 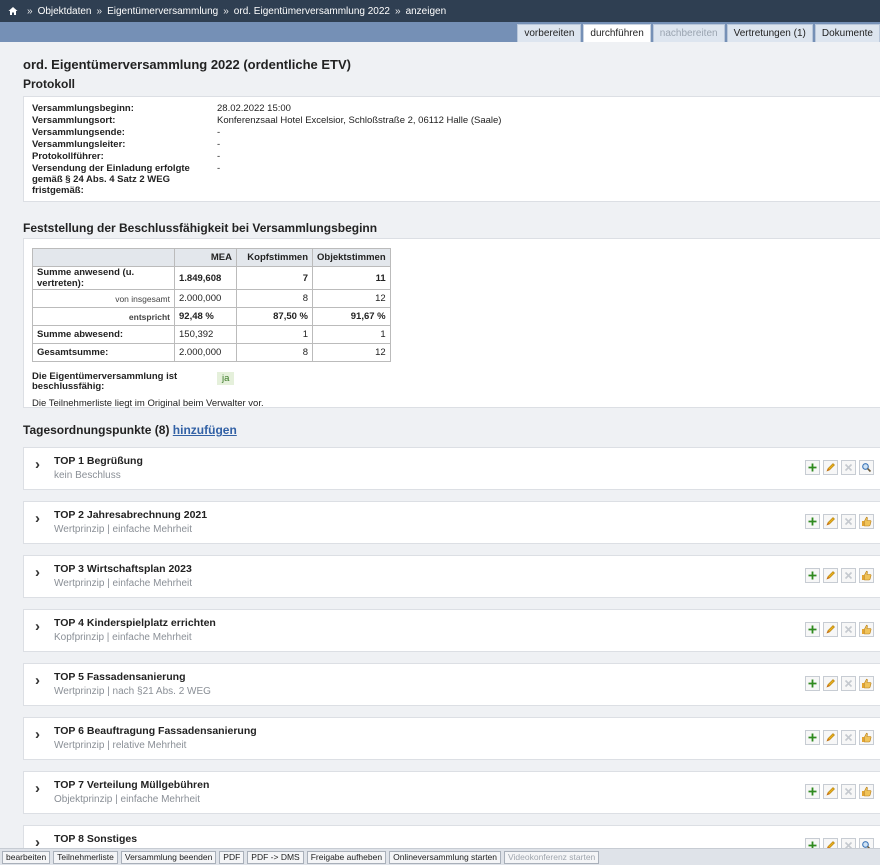 What do you see at coordinates (162, 11) in the screenshot?
I see `breadcrumb-eigentuemerversammlung: Eigentümerversammlung` at bounding box center [162, 11].